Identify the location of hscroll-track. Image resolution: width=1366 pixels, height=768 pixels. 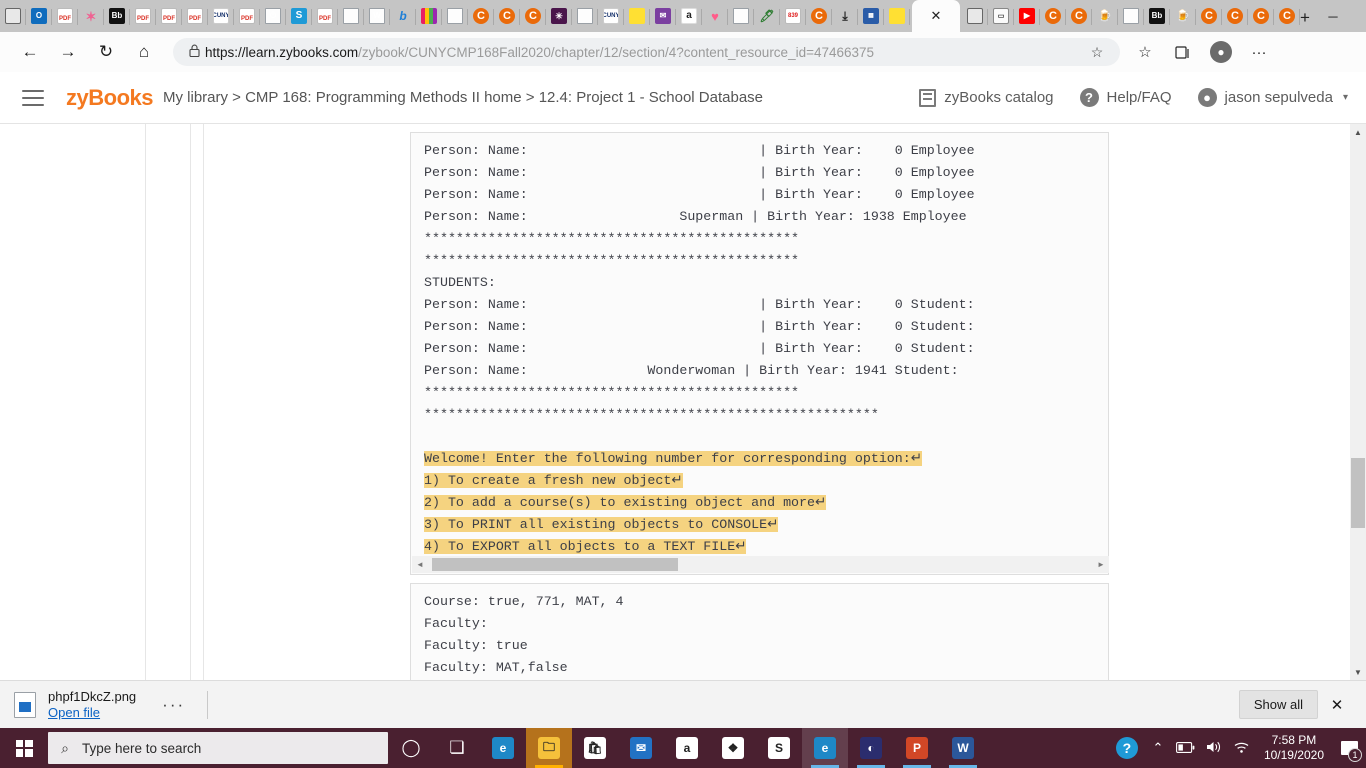
(760, 564).